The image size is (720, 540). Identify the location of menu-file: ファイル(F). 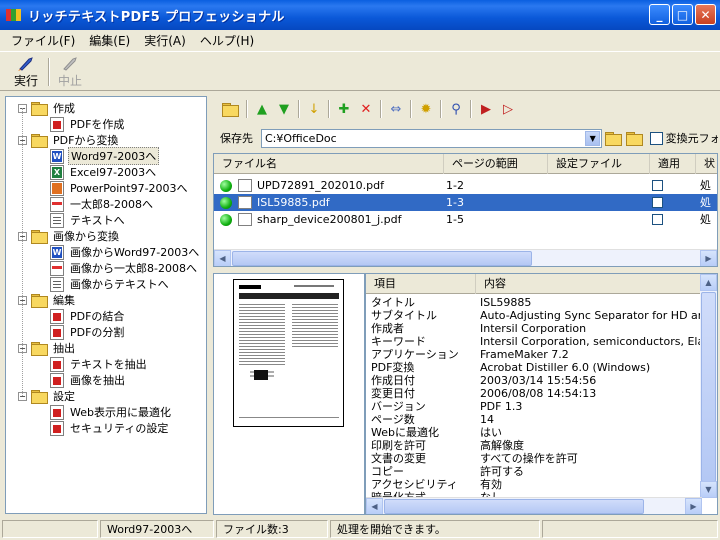
(43, 40).